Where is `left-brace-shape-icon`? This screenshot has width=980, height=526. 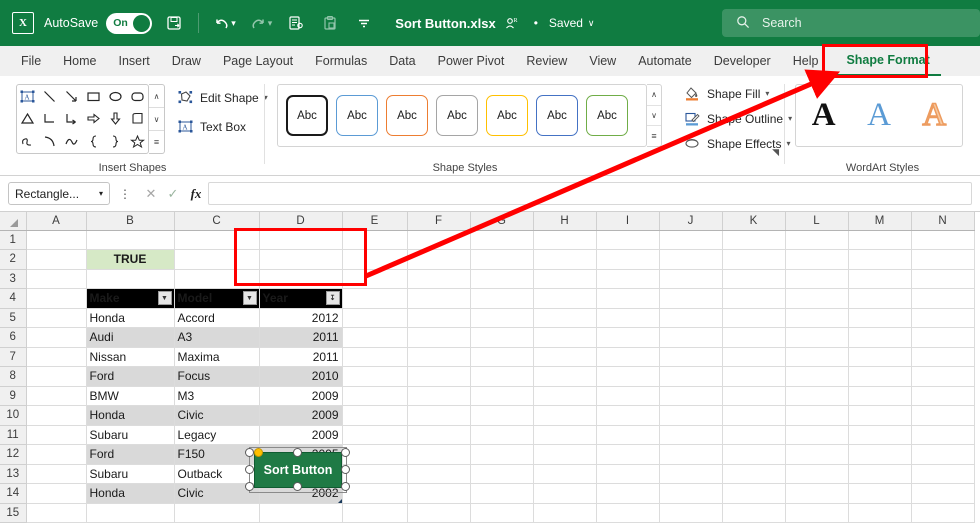 left-brace-shape-icon is located at coordinates (93, 141).